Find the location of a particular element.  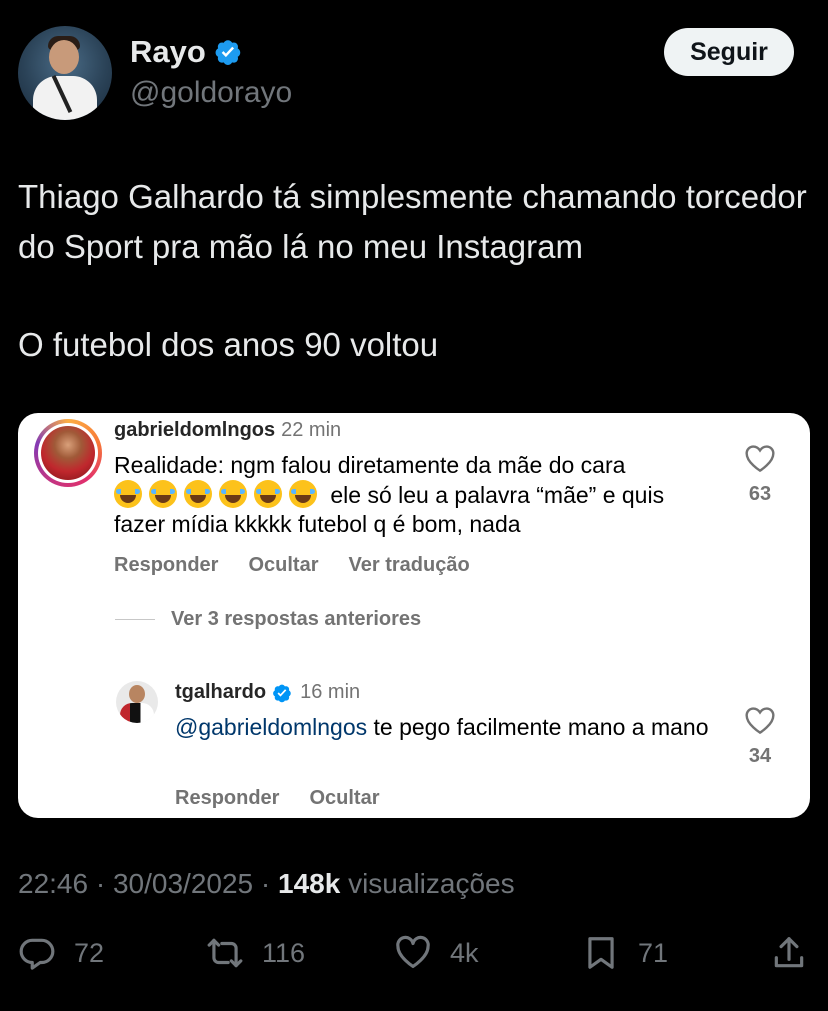

tweet-actions-bar: 72 116 4k 71 is located at coordinates (418, 956).